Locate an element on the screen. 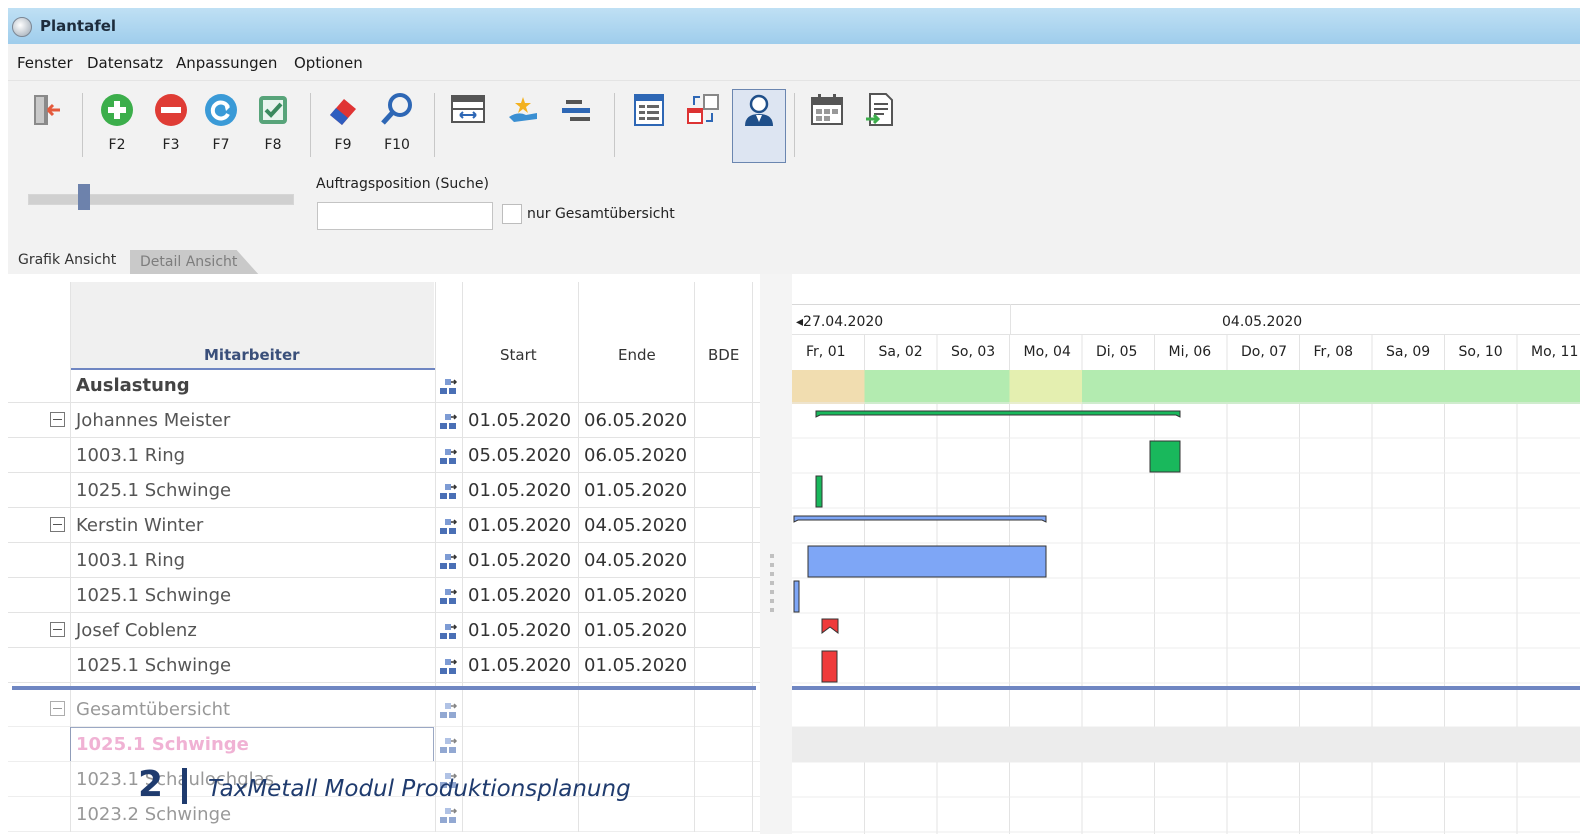 The image size is (1588, 834). menu-datensatz: Datensatz is located at coordinates (125, 63).